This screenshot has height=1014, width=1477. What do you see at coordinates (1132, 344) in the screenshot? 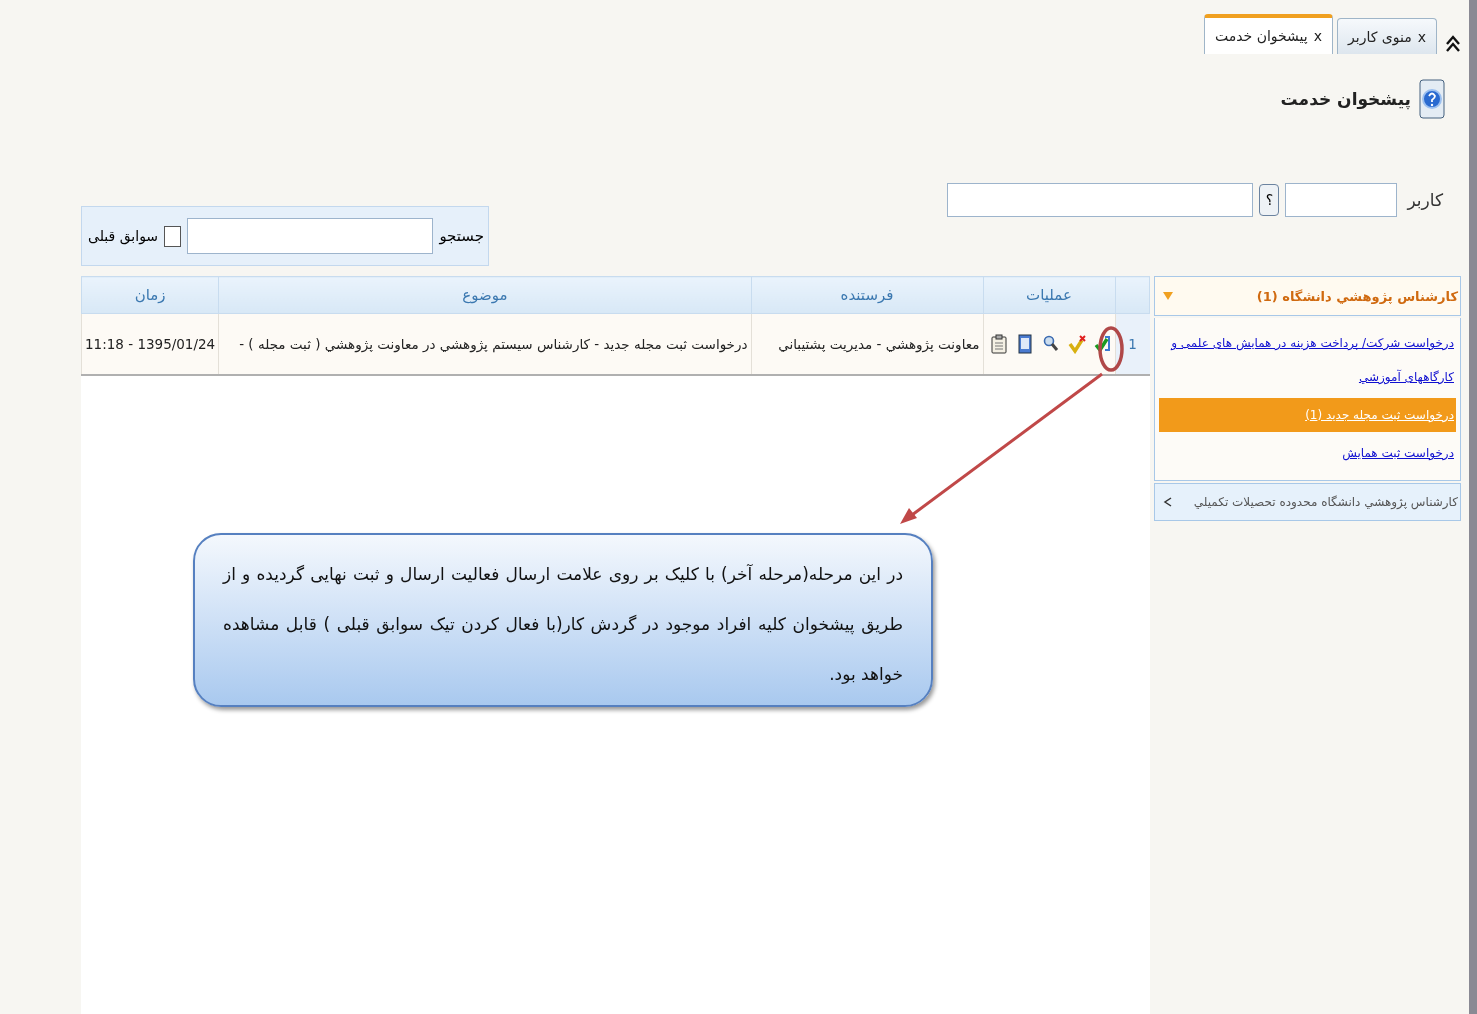
I see `row-number: 1` at bounding box center [1132, 344].